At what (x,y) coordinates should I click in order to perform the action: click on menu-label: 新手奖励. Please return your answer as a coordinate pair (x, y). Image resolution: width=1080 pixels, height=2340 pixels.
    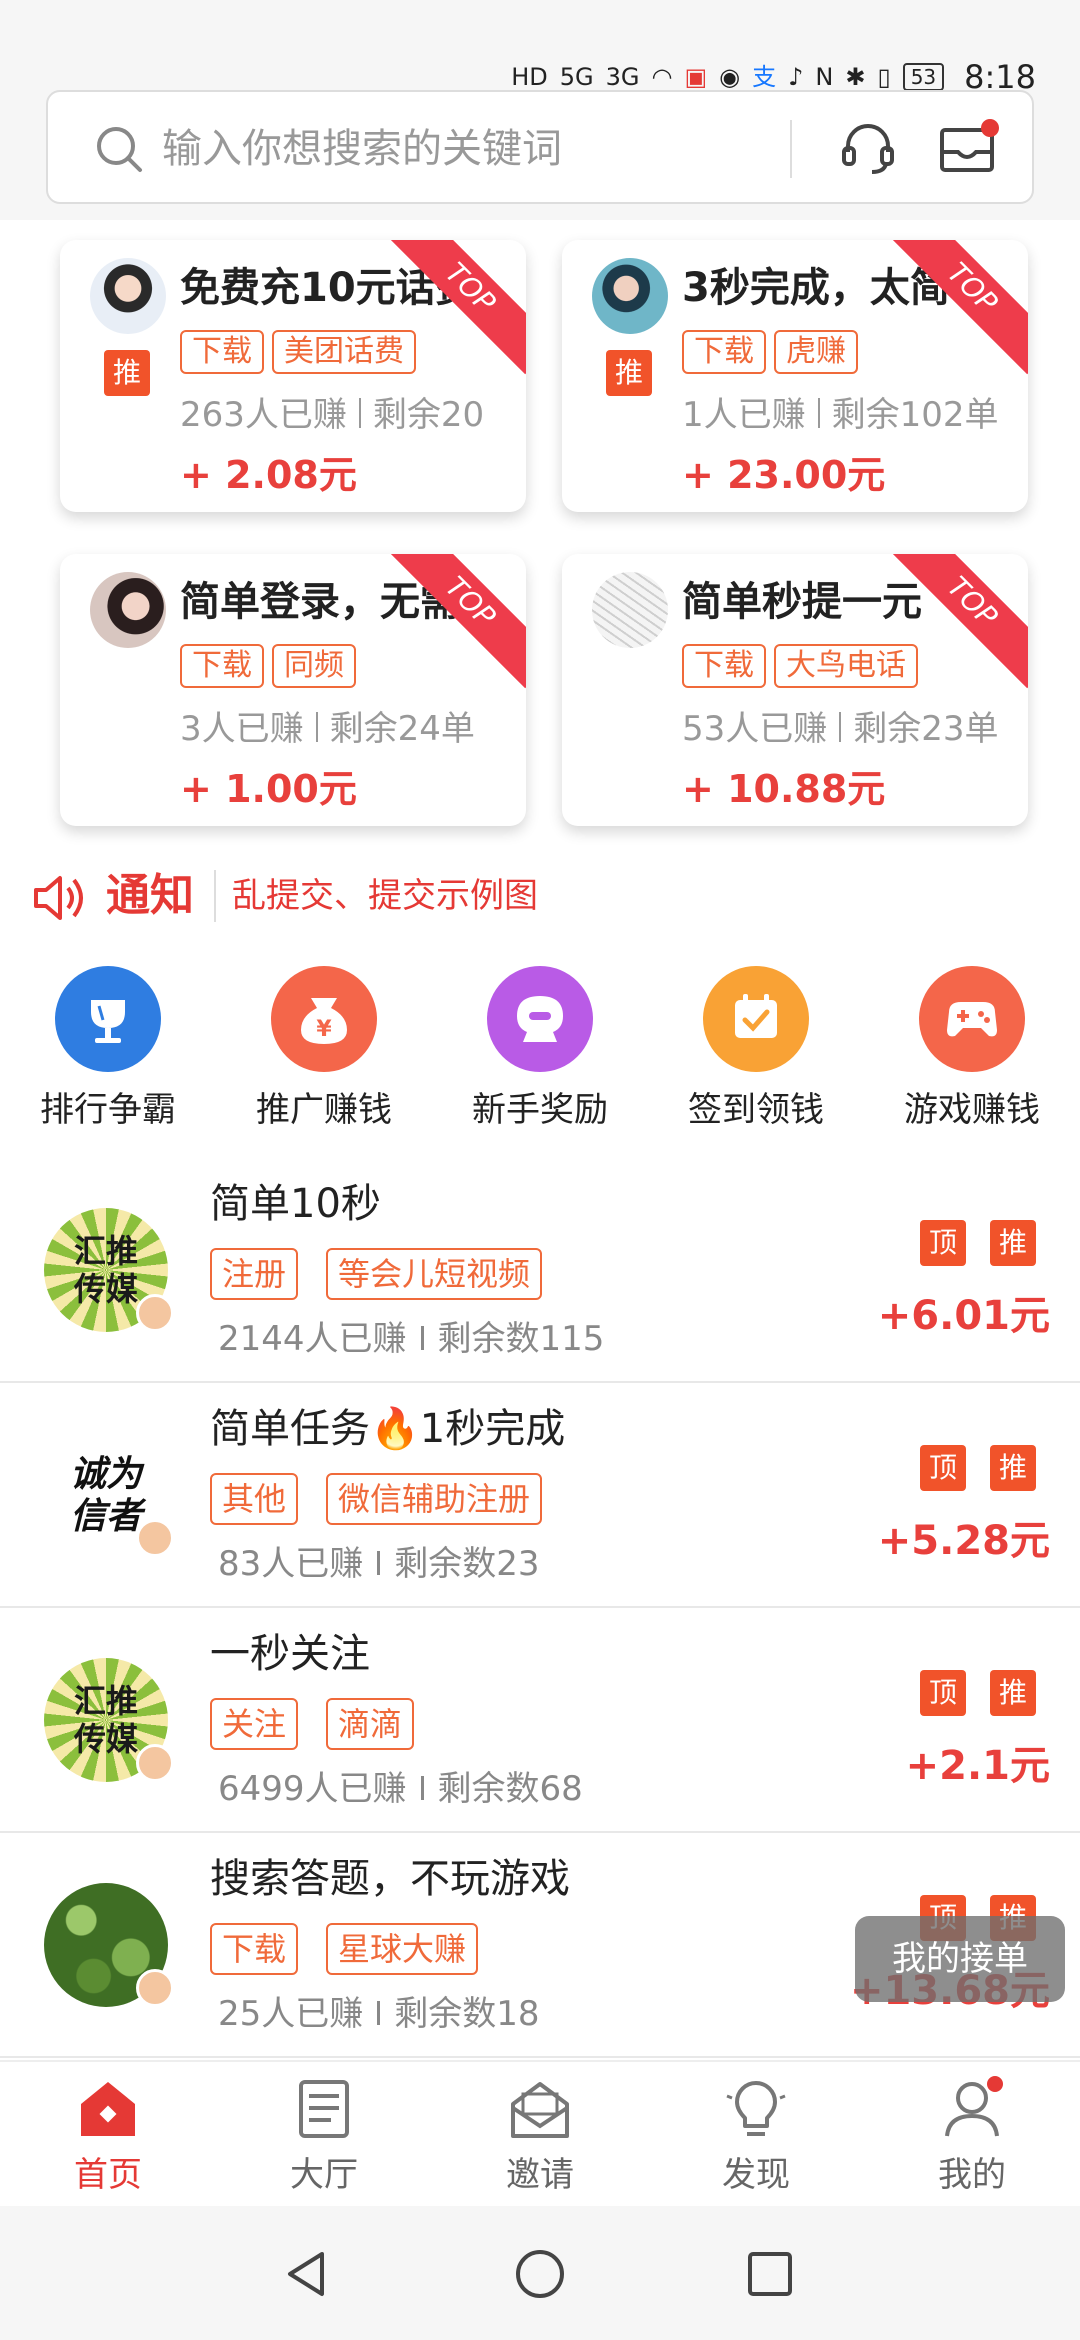
    Looking at the image, I should click on (540, 1110).